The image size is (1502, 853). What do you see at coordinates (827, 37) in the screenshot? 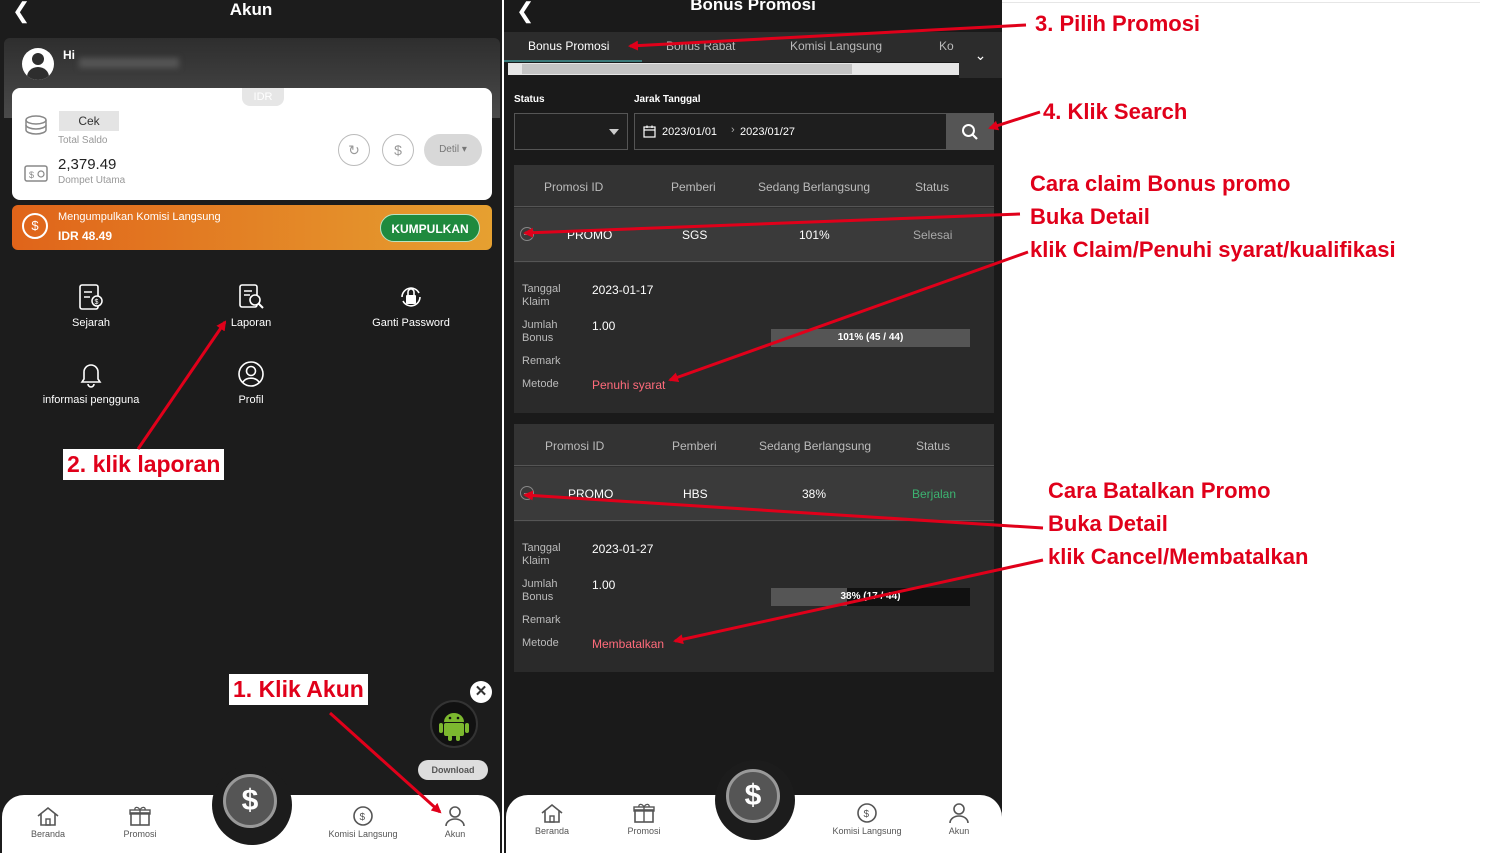
I see `arrow-step3` at bounding box center [827, 37].